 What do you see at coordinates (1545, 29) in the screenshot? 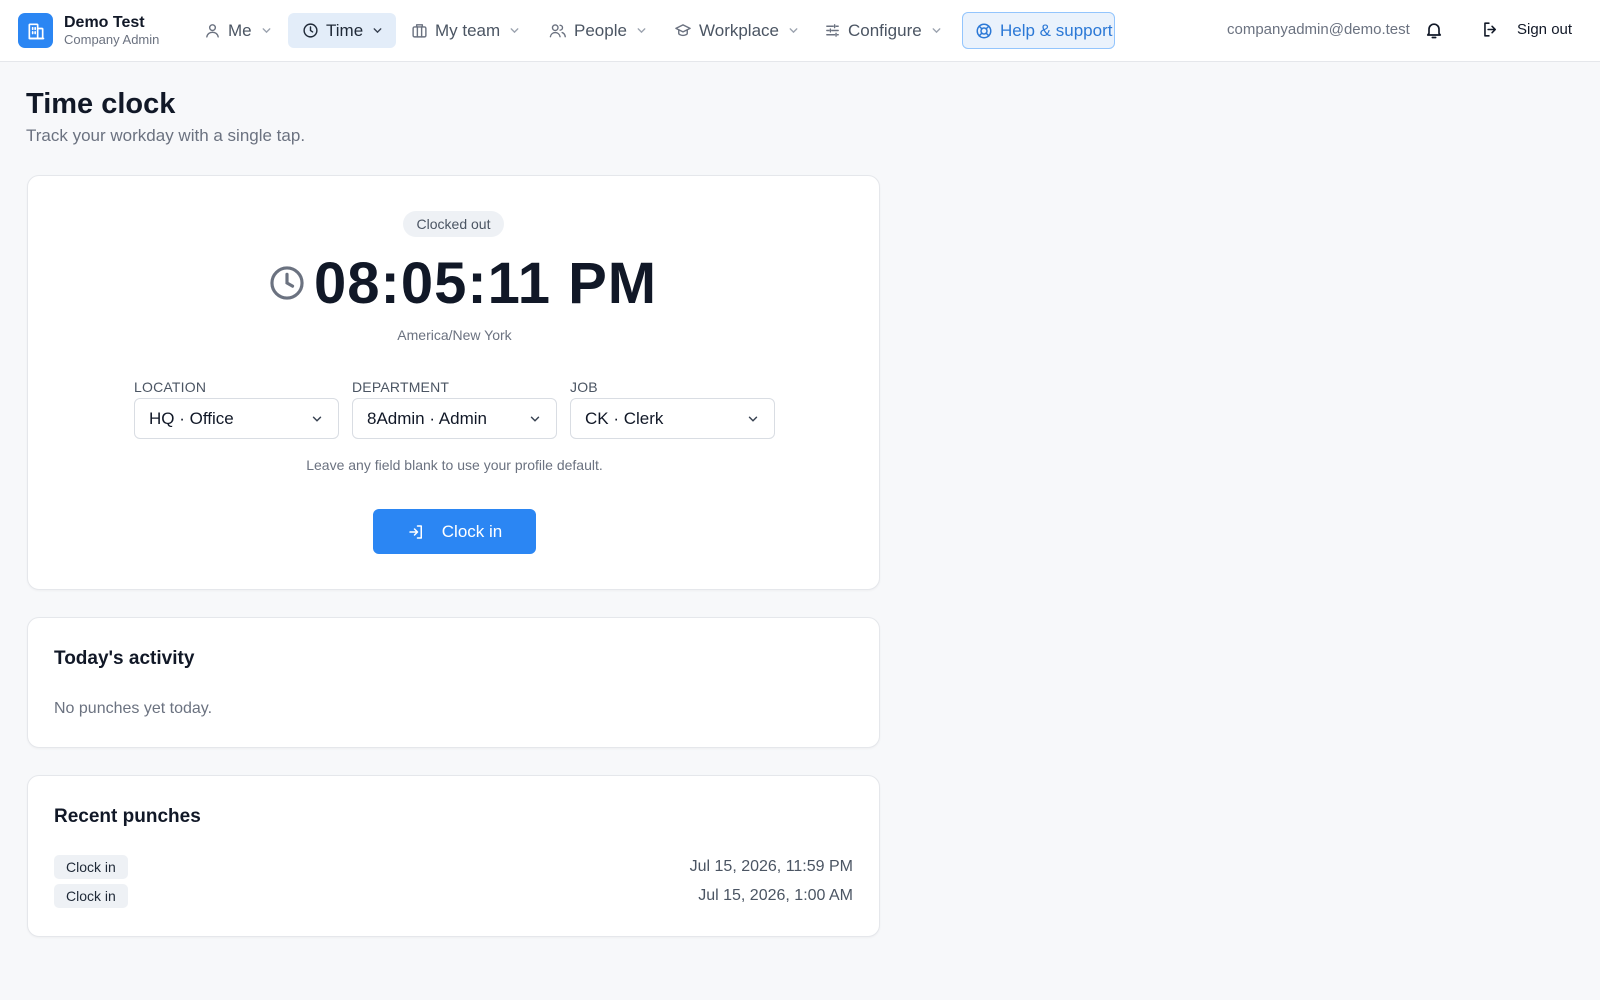
I see `sign-out-label: Sign out` at bounding box center [1545, 29].